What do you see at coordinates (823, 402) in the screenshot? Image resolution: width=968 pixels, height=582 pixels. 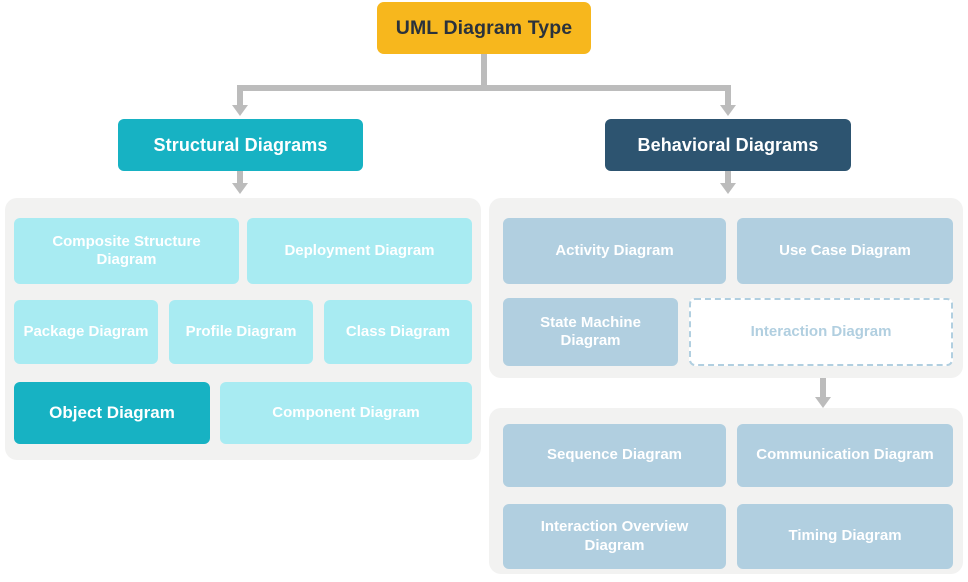 I see `arrowhead-interaction-subpanel` at bounding box center [823, 402].